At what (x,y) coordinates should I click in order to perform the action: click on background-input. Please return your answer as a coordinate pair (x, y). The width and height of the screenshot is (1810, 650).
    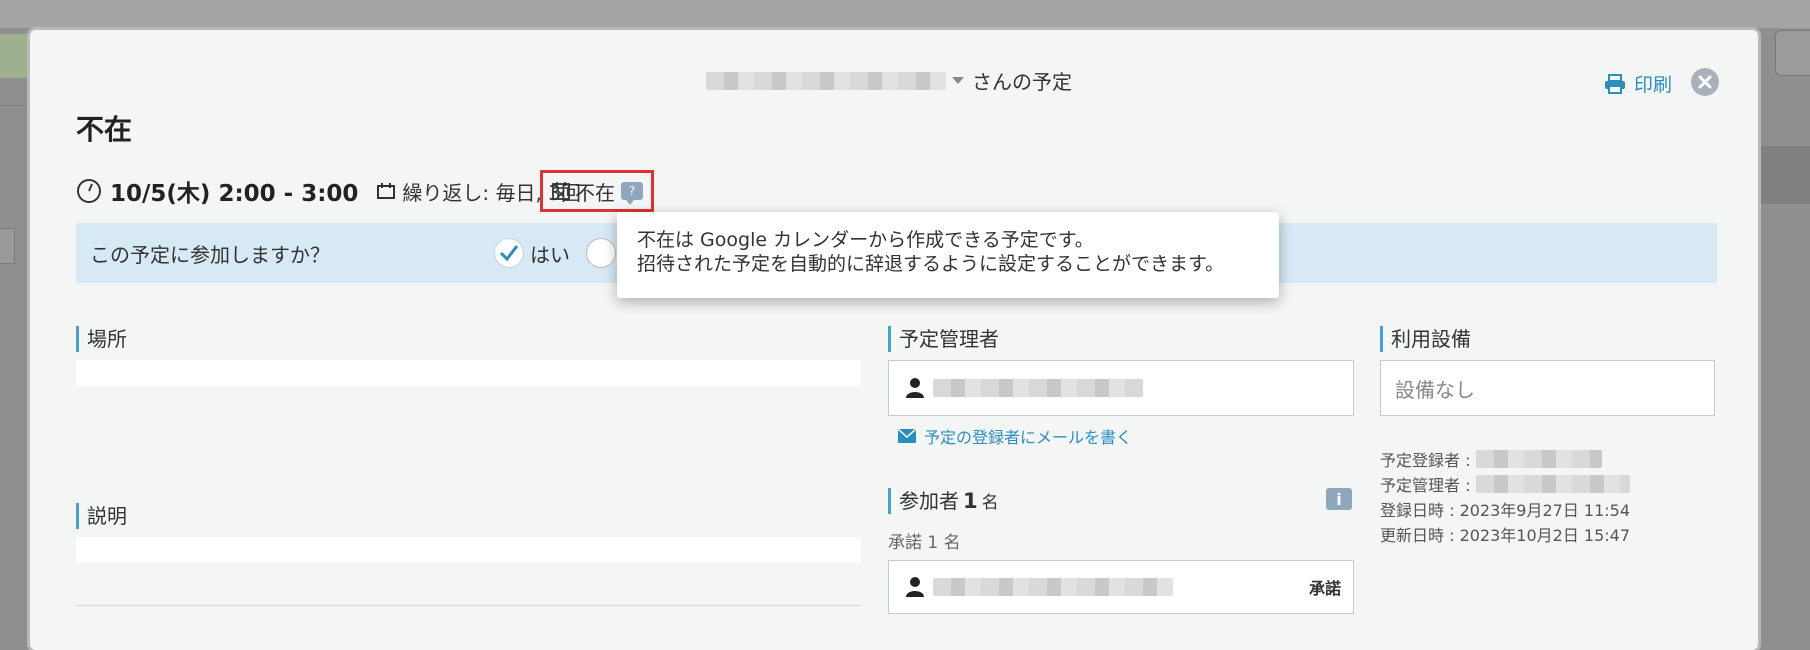
    Looking at the image, I should click on (7, 246).